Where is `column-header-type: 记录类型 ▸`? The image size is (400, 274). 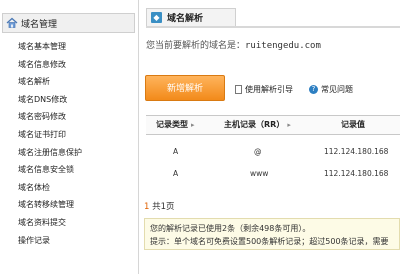
column-header-type: 记录类型 ▸ is located at coordinates (175, 125).